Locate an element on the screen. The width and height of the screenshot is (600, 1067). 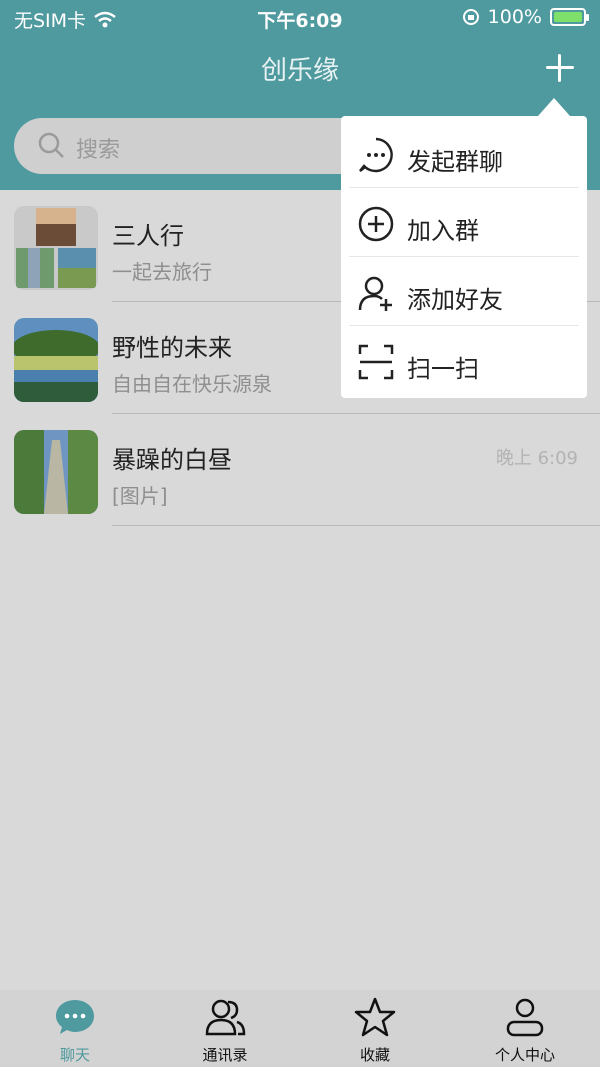
star-icon is located at coordinates (375, 1017).